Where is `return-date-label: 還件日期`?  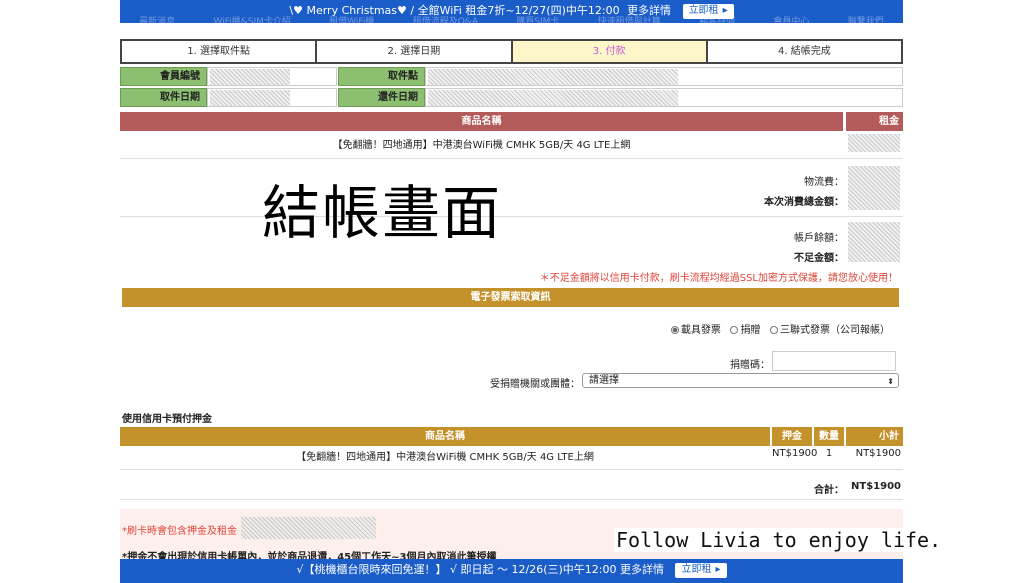
return-date-label: 還件日期 is located at coordinates (381, 97).